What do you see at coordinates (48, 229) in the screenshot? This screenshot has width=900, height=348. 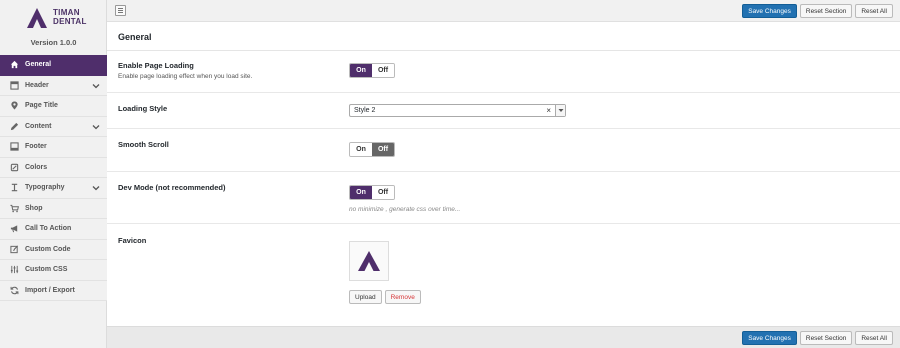 I see `sidebar-item-label: Call To Action` at bounding box center [48, 229].